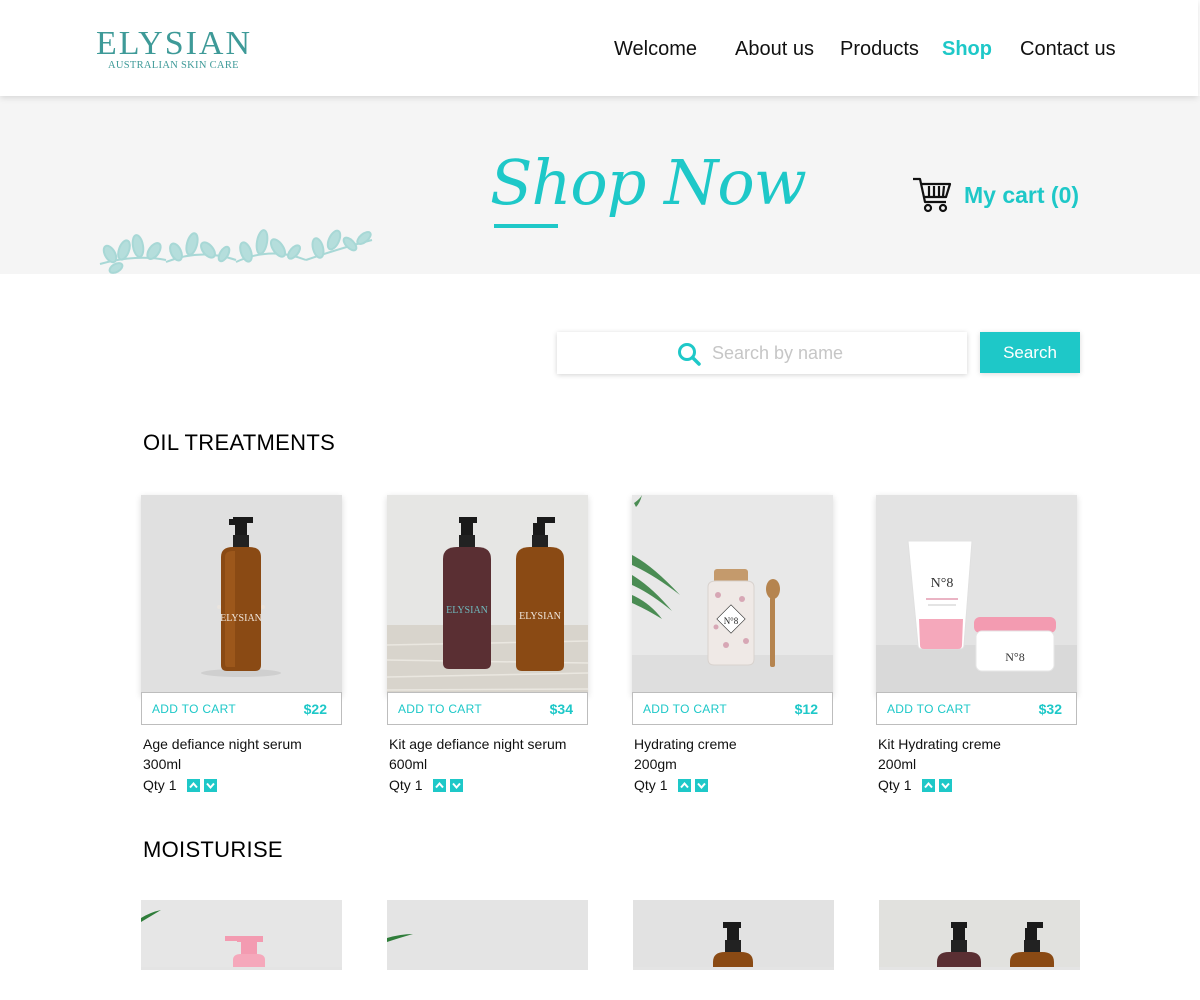 This screenshot has height=1000, width=1200. What do you see at coordinates (526, 226) in the screenshot?
I see `title-underline` at bounding box center [526, 226].